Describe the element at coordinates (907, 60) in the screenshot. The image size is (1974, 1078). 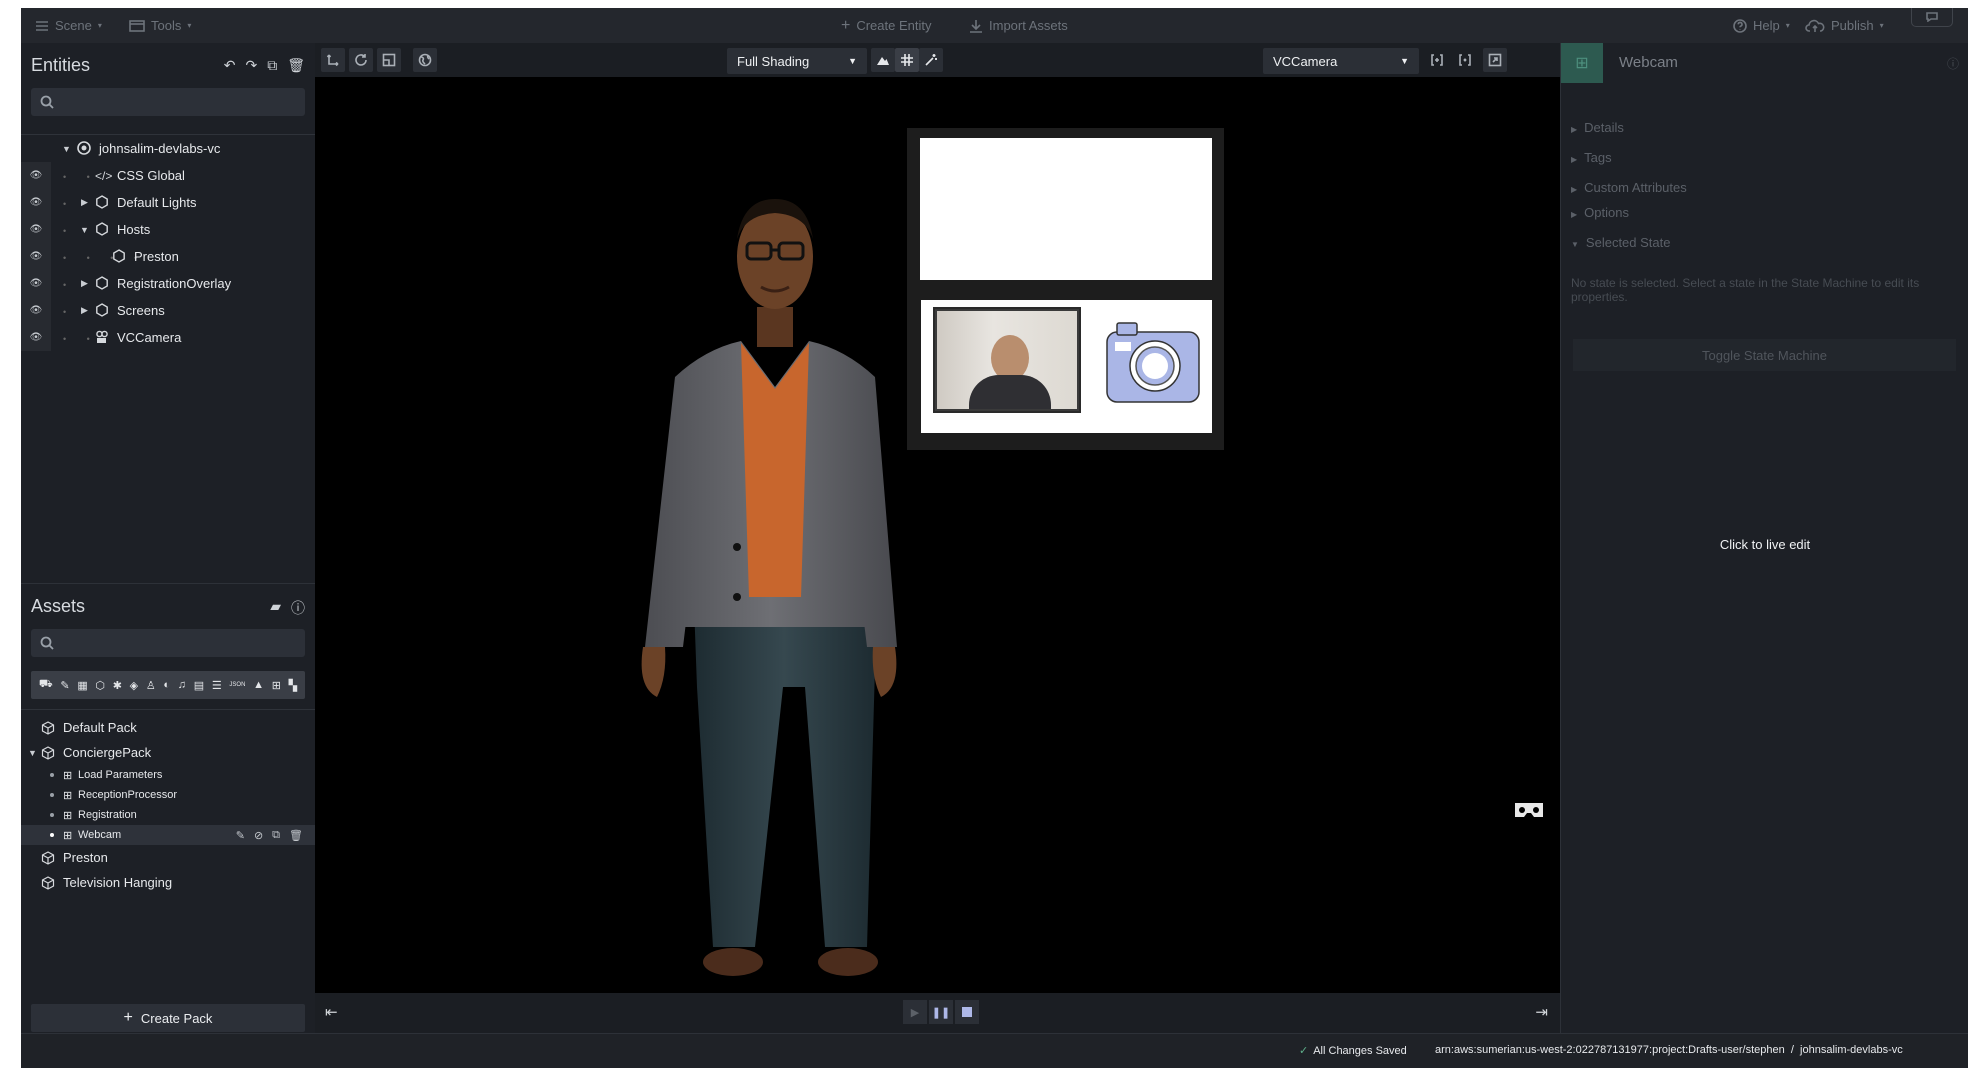
I see `grid-toggle-button` at that location.